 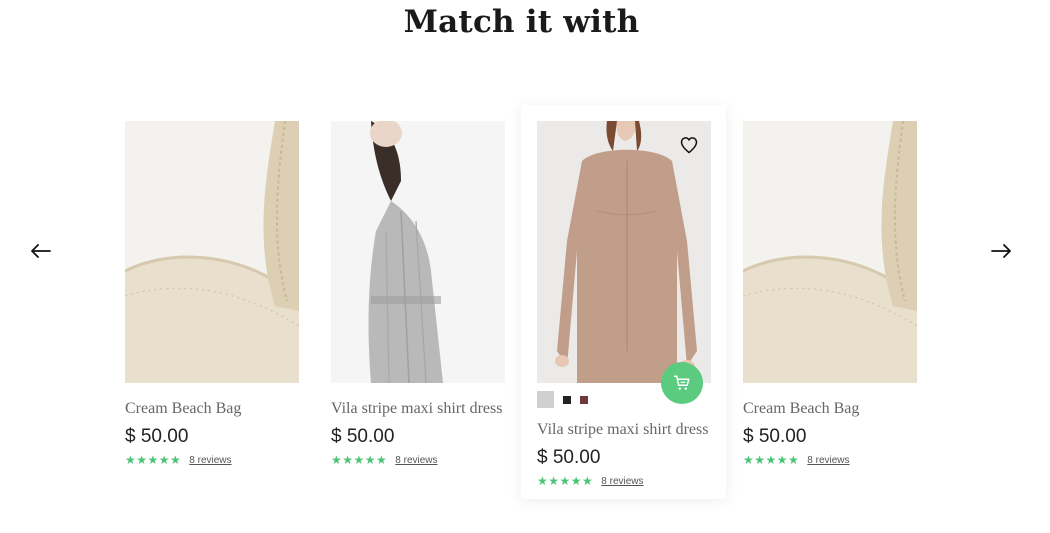 I want to click on color-swatches, so click(x=562, y=399).